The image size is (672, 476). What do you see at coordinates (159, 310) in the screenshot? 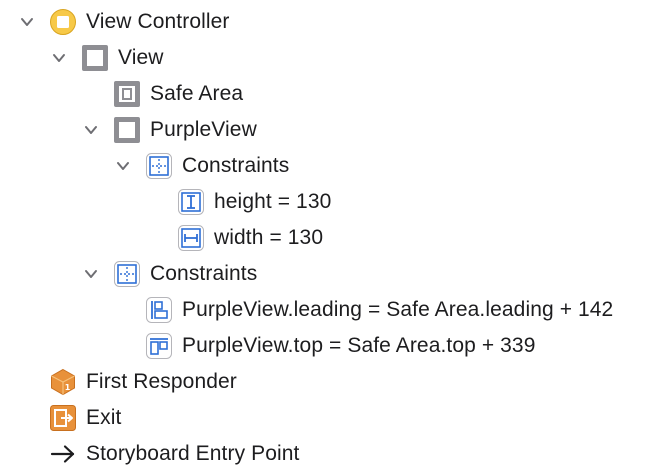
I see `leading-constraint-icon` at bounding box center [159, 310].